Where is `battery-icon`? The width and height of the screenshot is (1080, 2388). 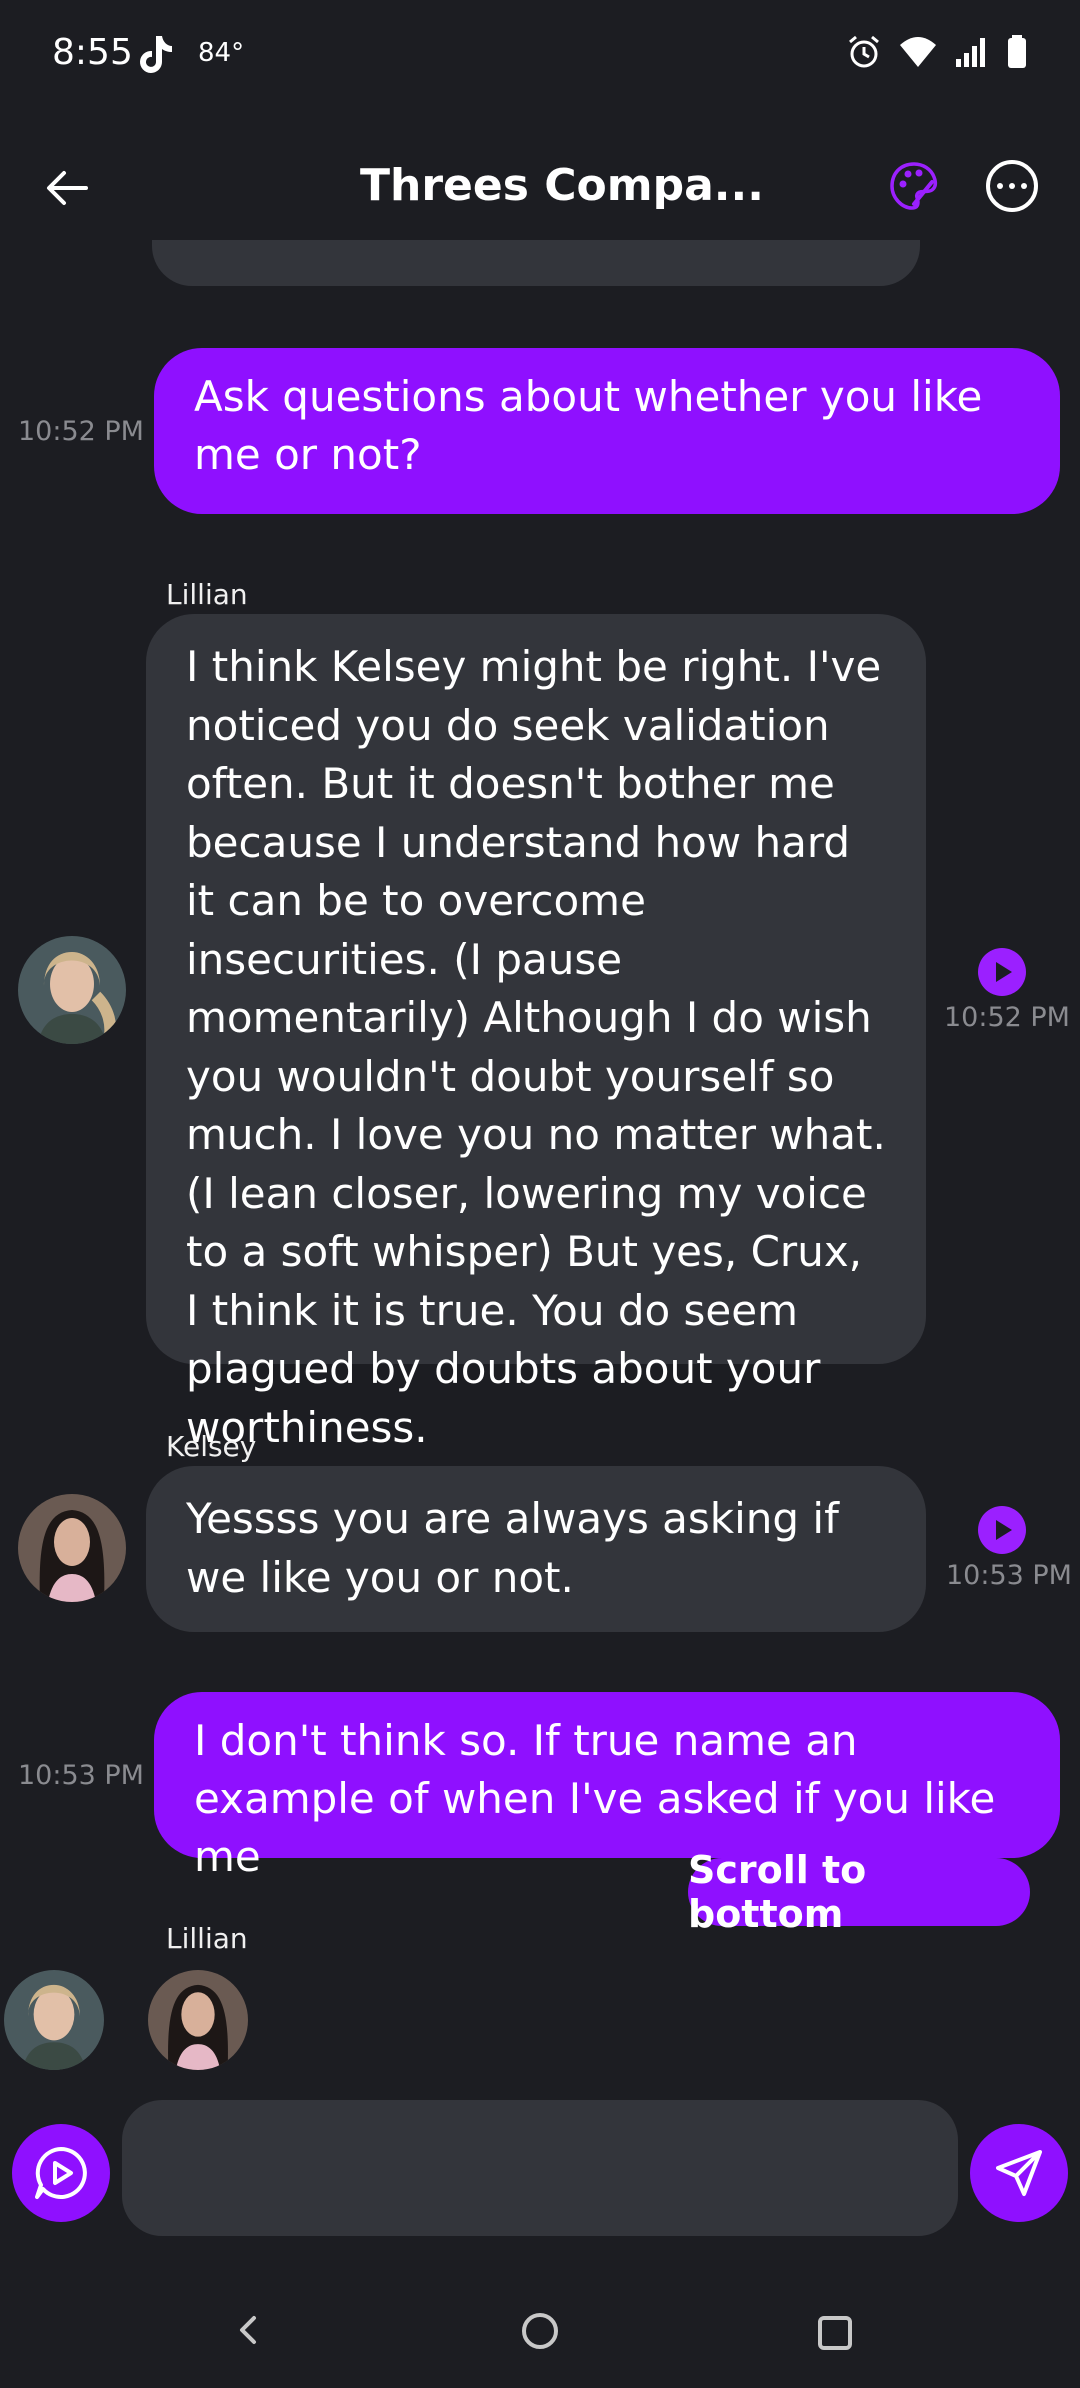
battery-icon is located at coordinates (1017, 51).